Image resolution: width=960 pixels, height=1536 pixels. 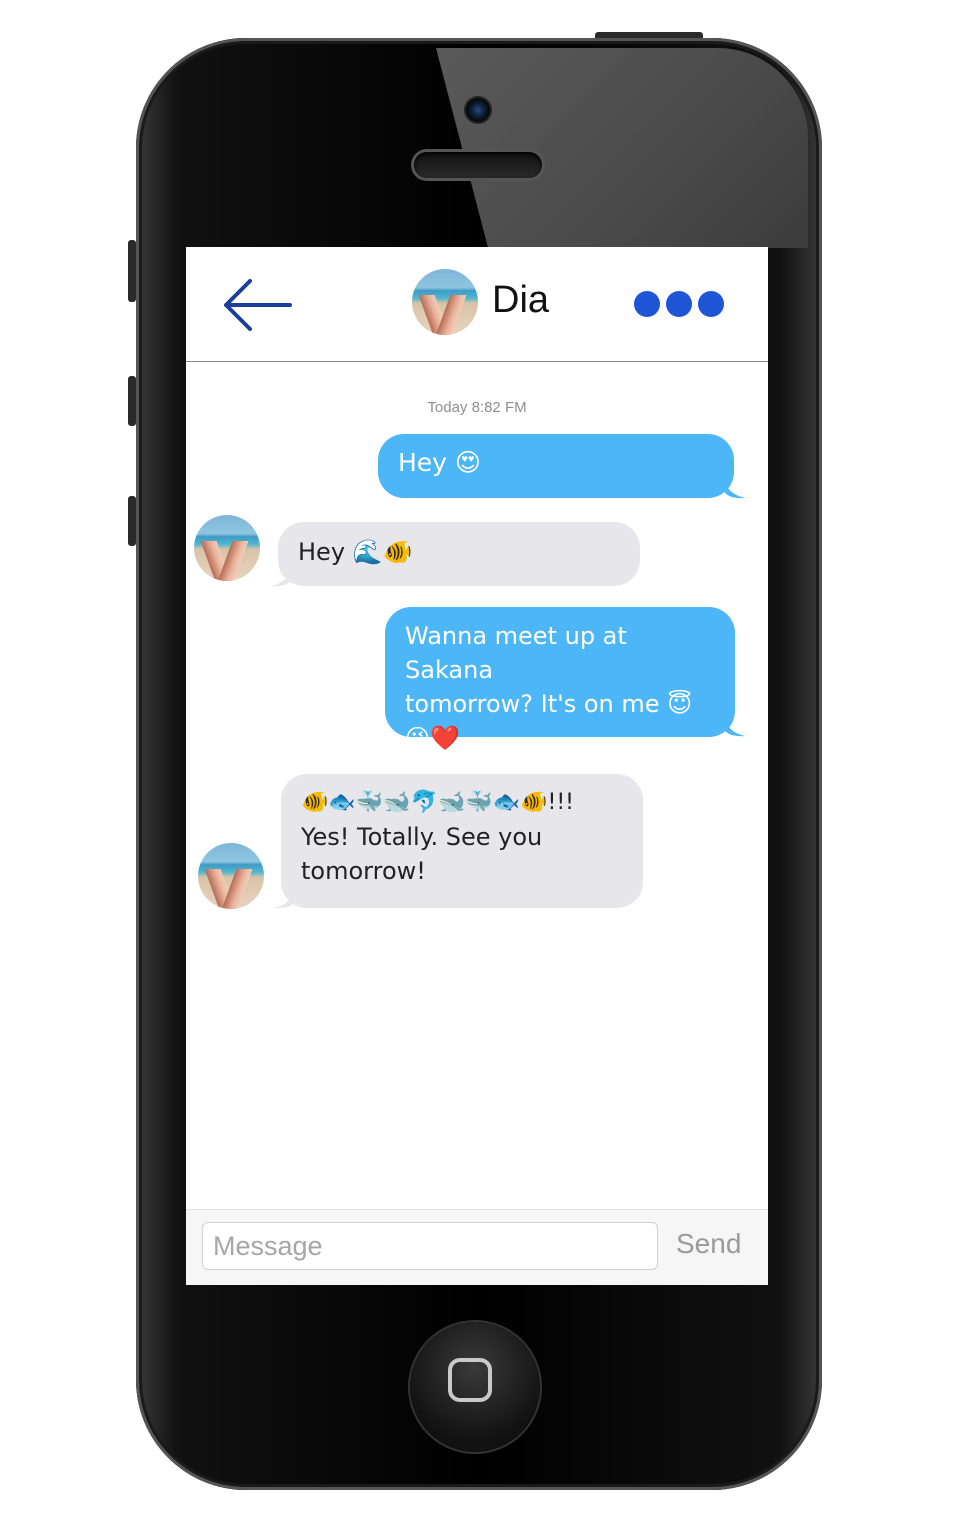 What do you see at coordinates (477, 407) in the screenshot?
I see `message-timestamp: Today 8:82 FM` at bounding box center [477, 407].